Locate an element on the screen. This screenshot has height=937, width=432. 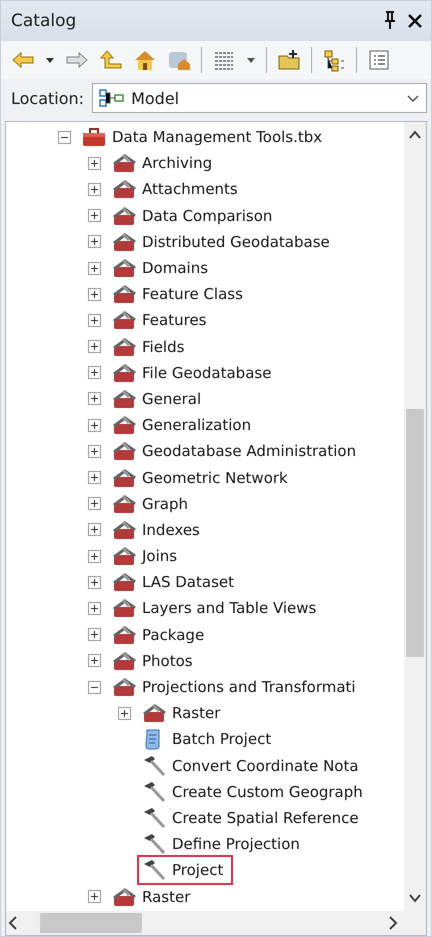
tree-item: General is located at coordinates (172, 399).